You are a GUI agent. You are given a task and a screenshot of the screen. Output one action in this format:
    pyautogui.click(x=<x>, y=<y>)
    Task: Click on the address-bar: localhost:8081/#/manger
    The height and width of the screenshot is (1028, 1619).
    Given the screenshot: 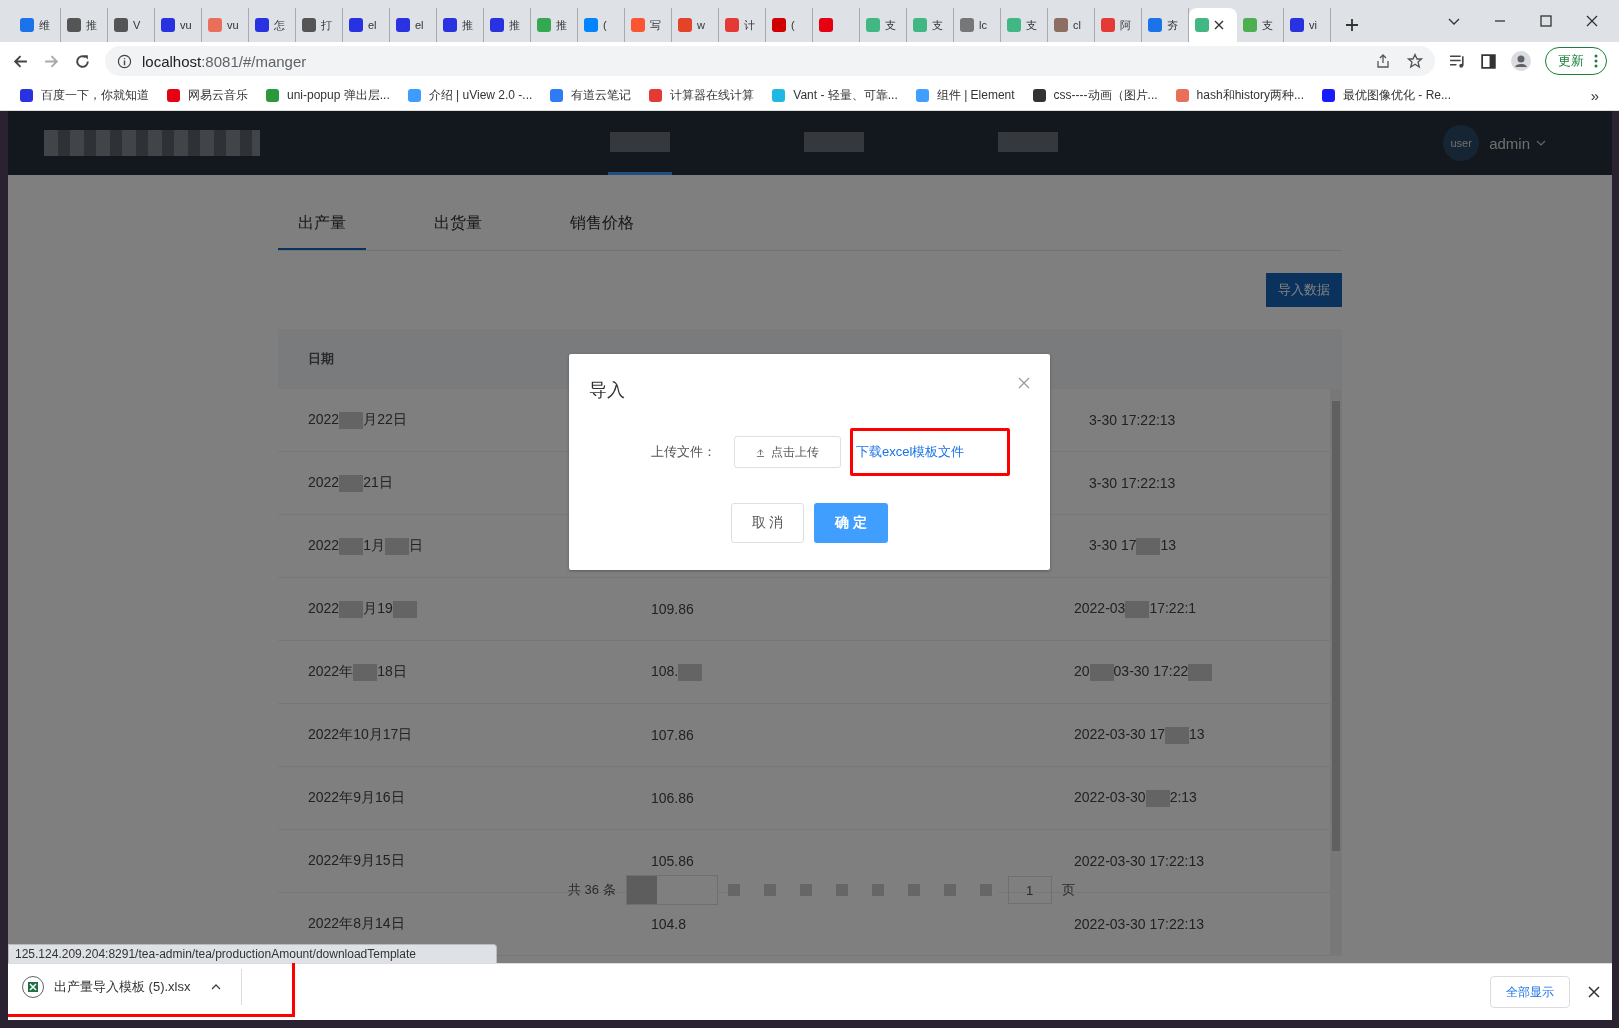 What is the action you would take?
    pyautogui.click(x=770, y=61)
    